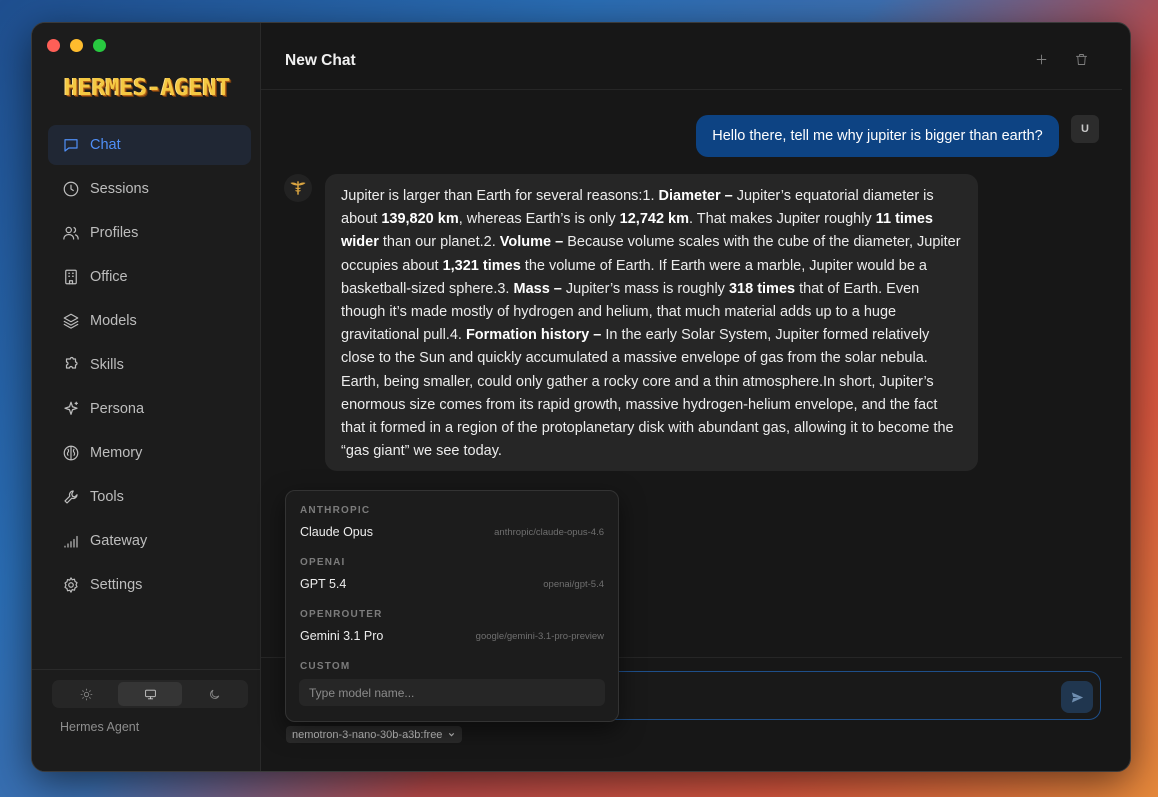 Image resolution: width=1158 pixels, height=797 pixels. What do you see at coordinates (539, 219) in the screenshot?
I see `message-text: , whereas Earth’s is only` at bounding box center [539, 219].